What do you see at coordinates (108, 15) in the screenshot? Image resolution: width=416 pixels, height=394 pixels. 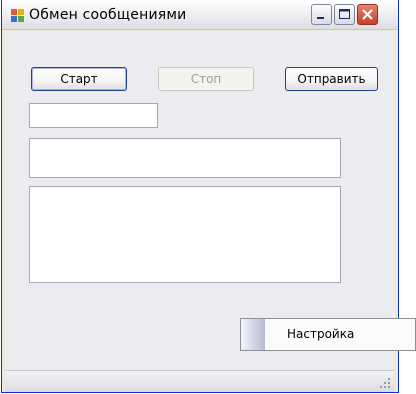 I see `window-title: Обмен сообщениями` at bounding box center [108, 15].